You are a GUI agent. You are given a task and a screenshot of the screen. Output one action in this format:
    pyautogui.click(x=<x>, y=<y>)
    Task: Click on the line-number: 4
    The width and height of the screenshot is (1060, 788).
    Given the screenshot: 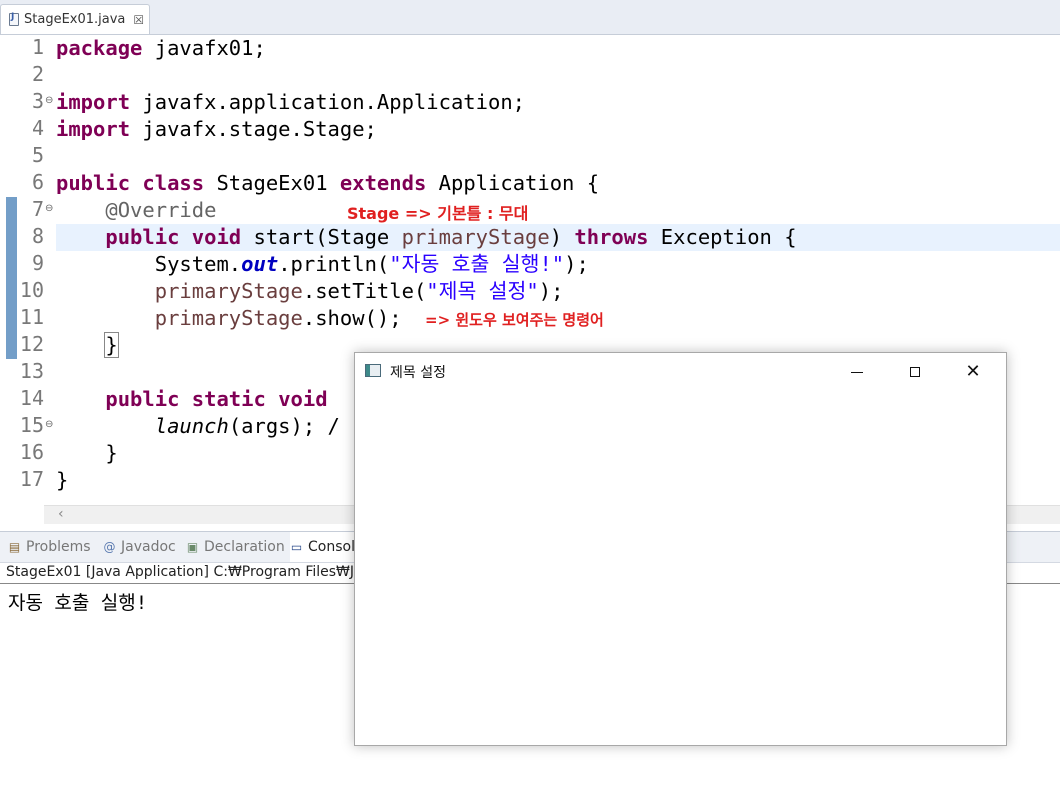 What is the action you would take?
    pyautogui.click(x=37, y=128)
    